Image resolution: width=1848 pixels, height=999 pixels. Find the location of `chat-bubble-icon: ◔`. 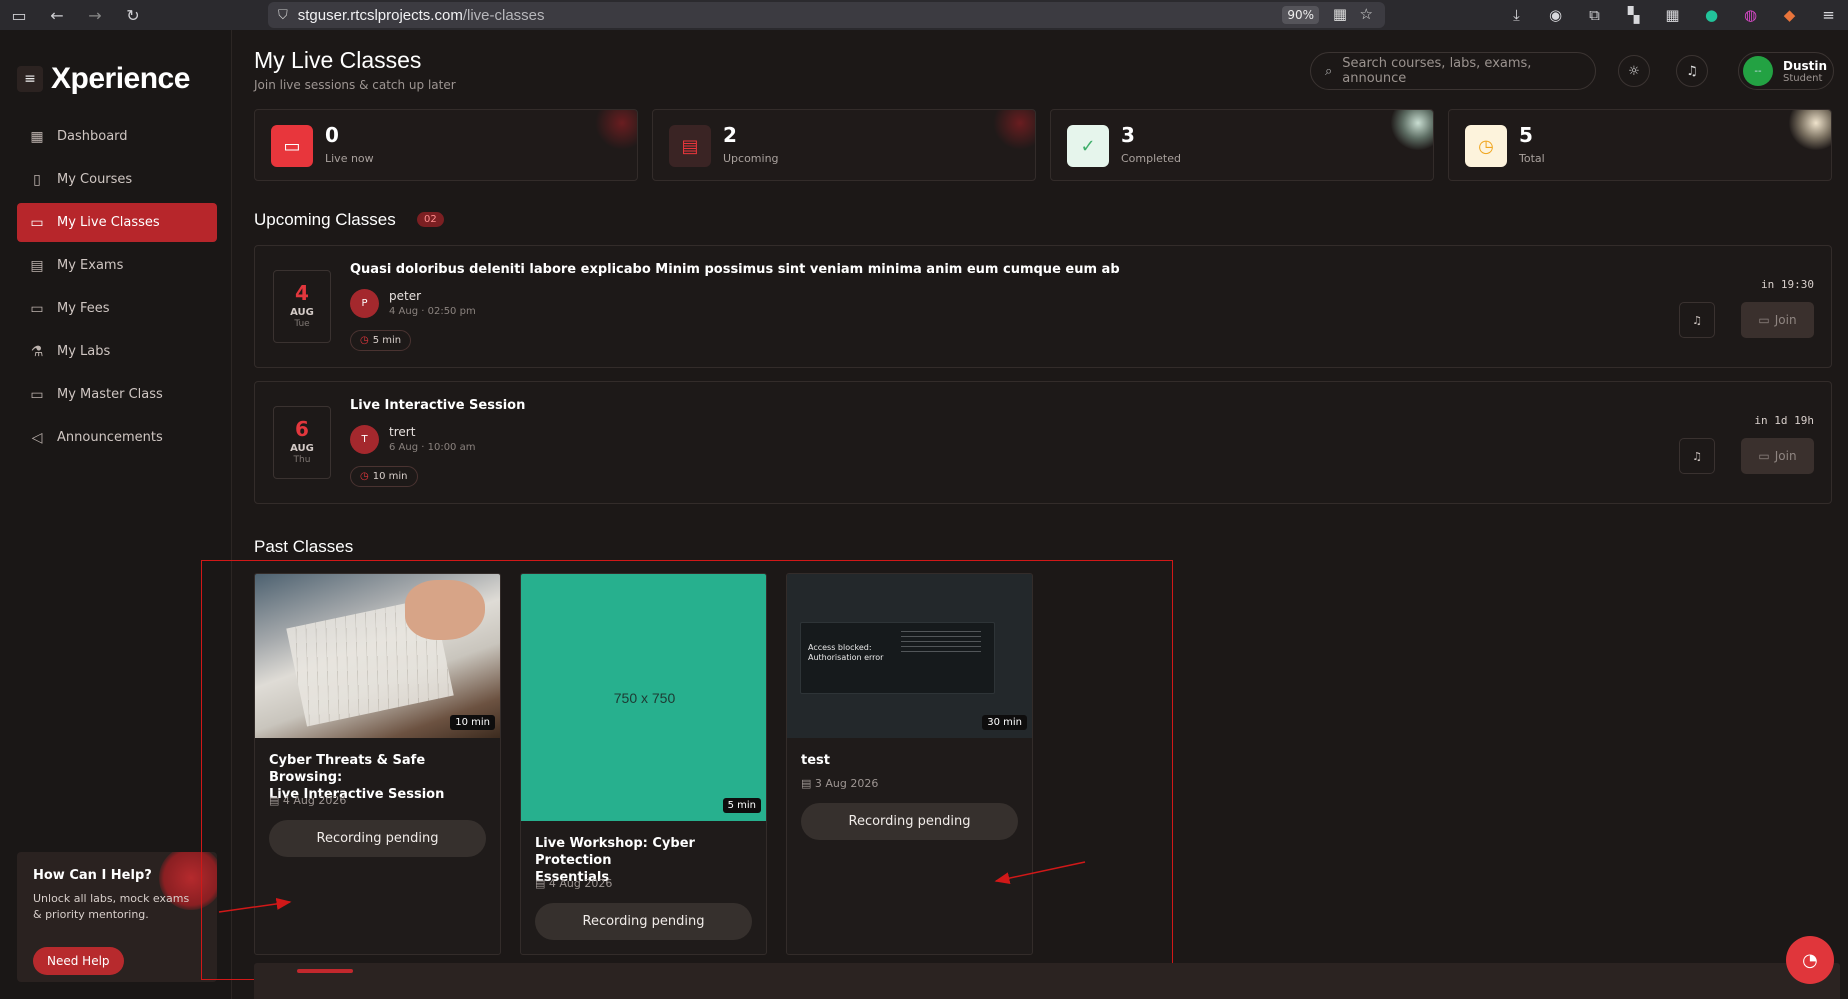

chat-bubble-icon: ◔ is located at coordinates (1810, 960).